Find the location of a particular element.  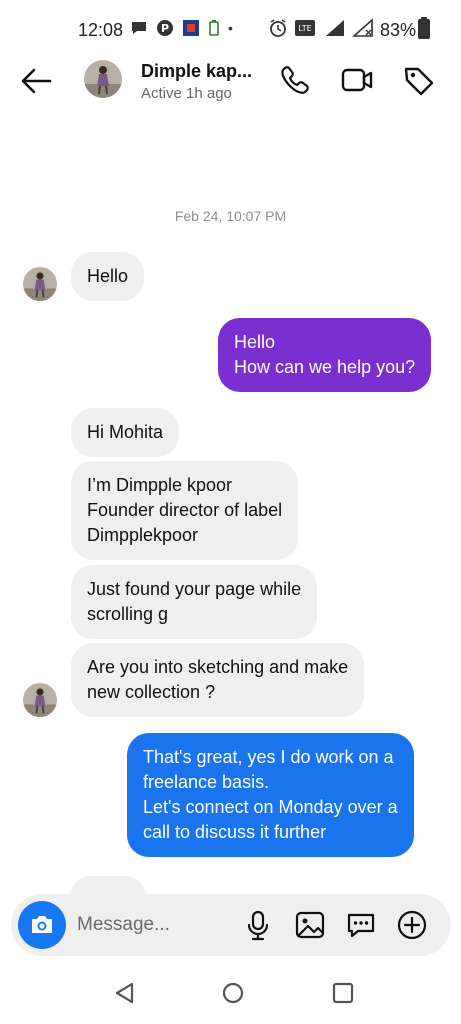

battery-icon is located at coordinates (424, 28).